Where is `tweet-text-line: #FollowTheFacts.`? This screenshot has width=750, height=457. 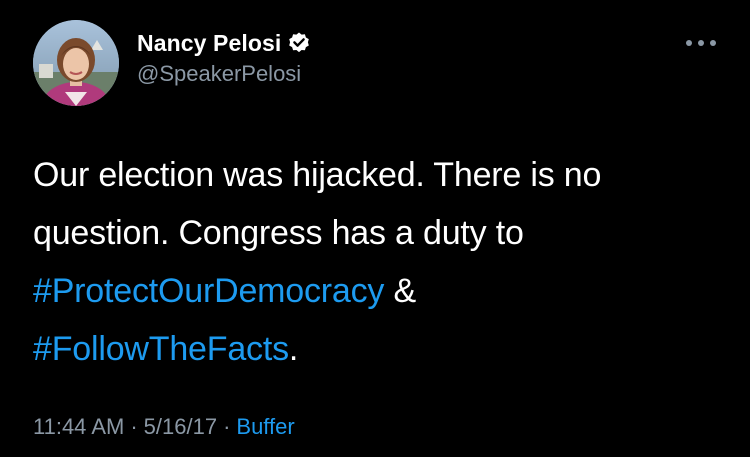
tweet-text-line: #FollowTheFacts. is located at coordinates (378, 349).